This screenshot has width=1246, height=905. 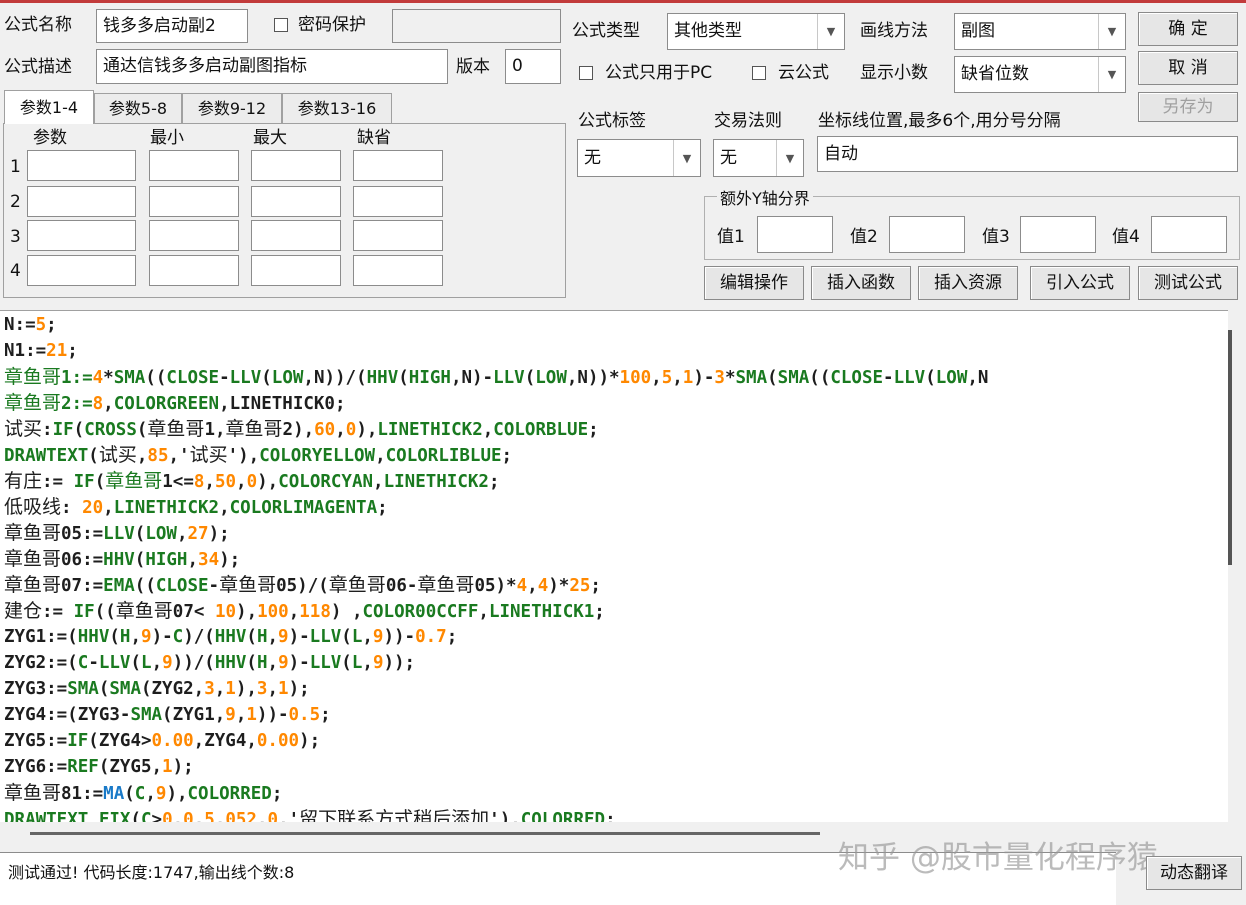 I want to click on code-token: 2),, so click(x=298, y=430).